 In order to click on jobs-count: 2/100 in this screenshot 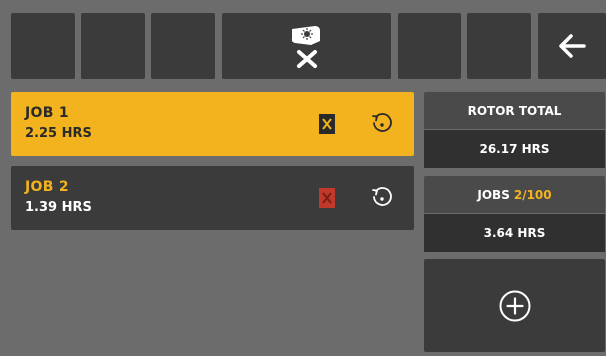, I will do `click(532, 194)`.